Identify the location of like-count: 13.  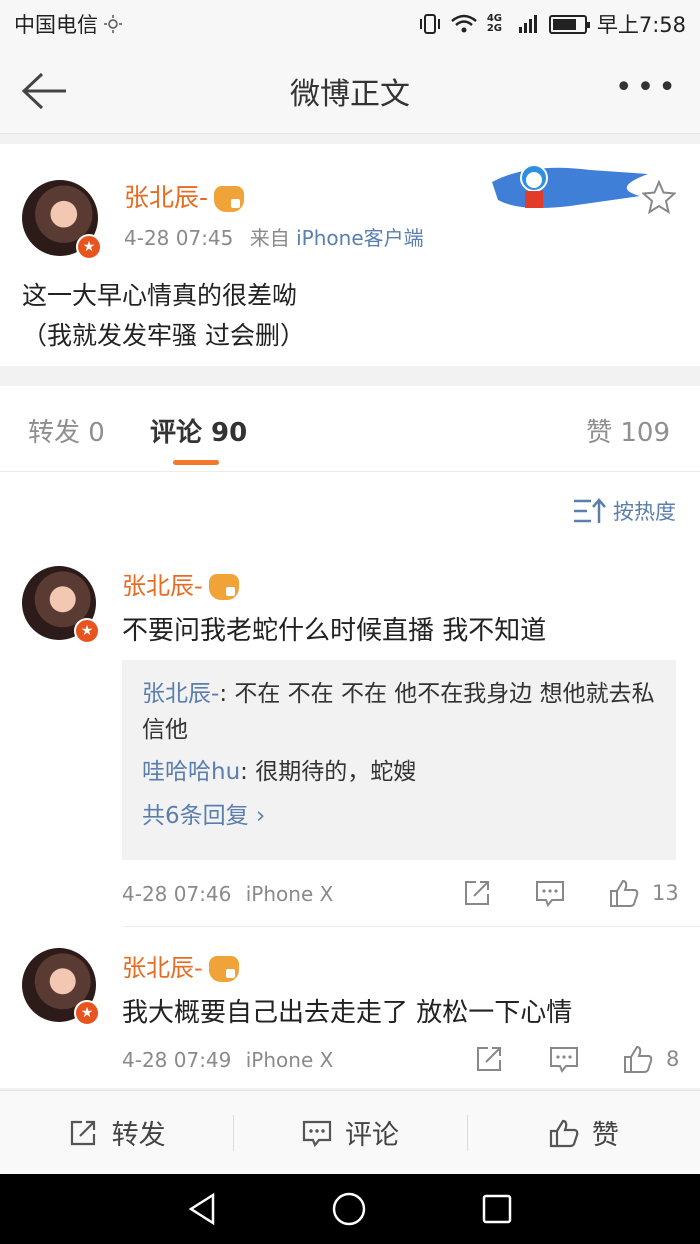
(665, 893).